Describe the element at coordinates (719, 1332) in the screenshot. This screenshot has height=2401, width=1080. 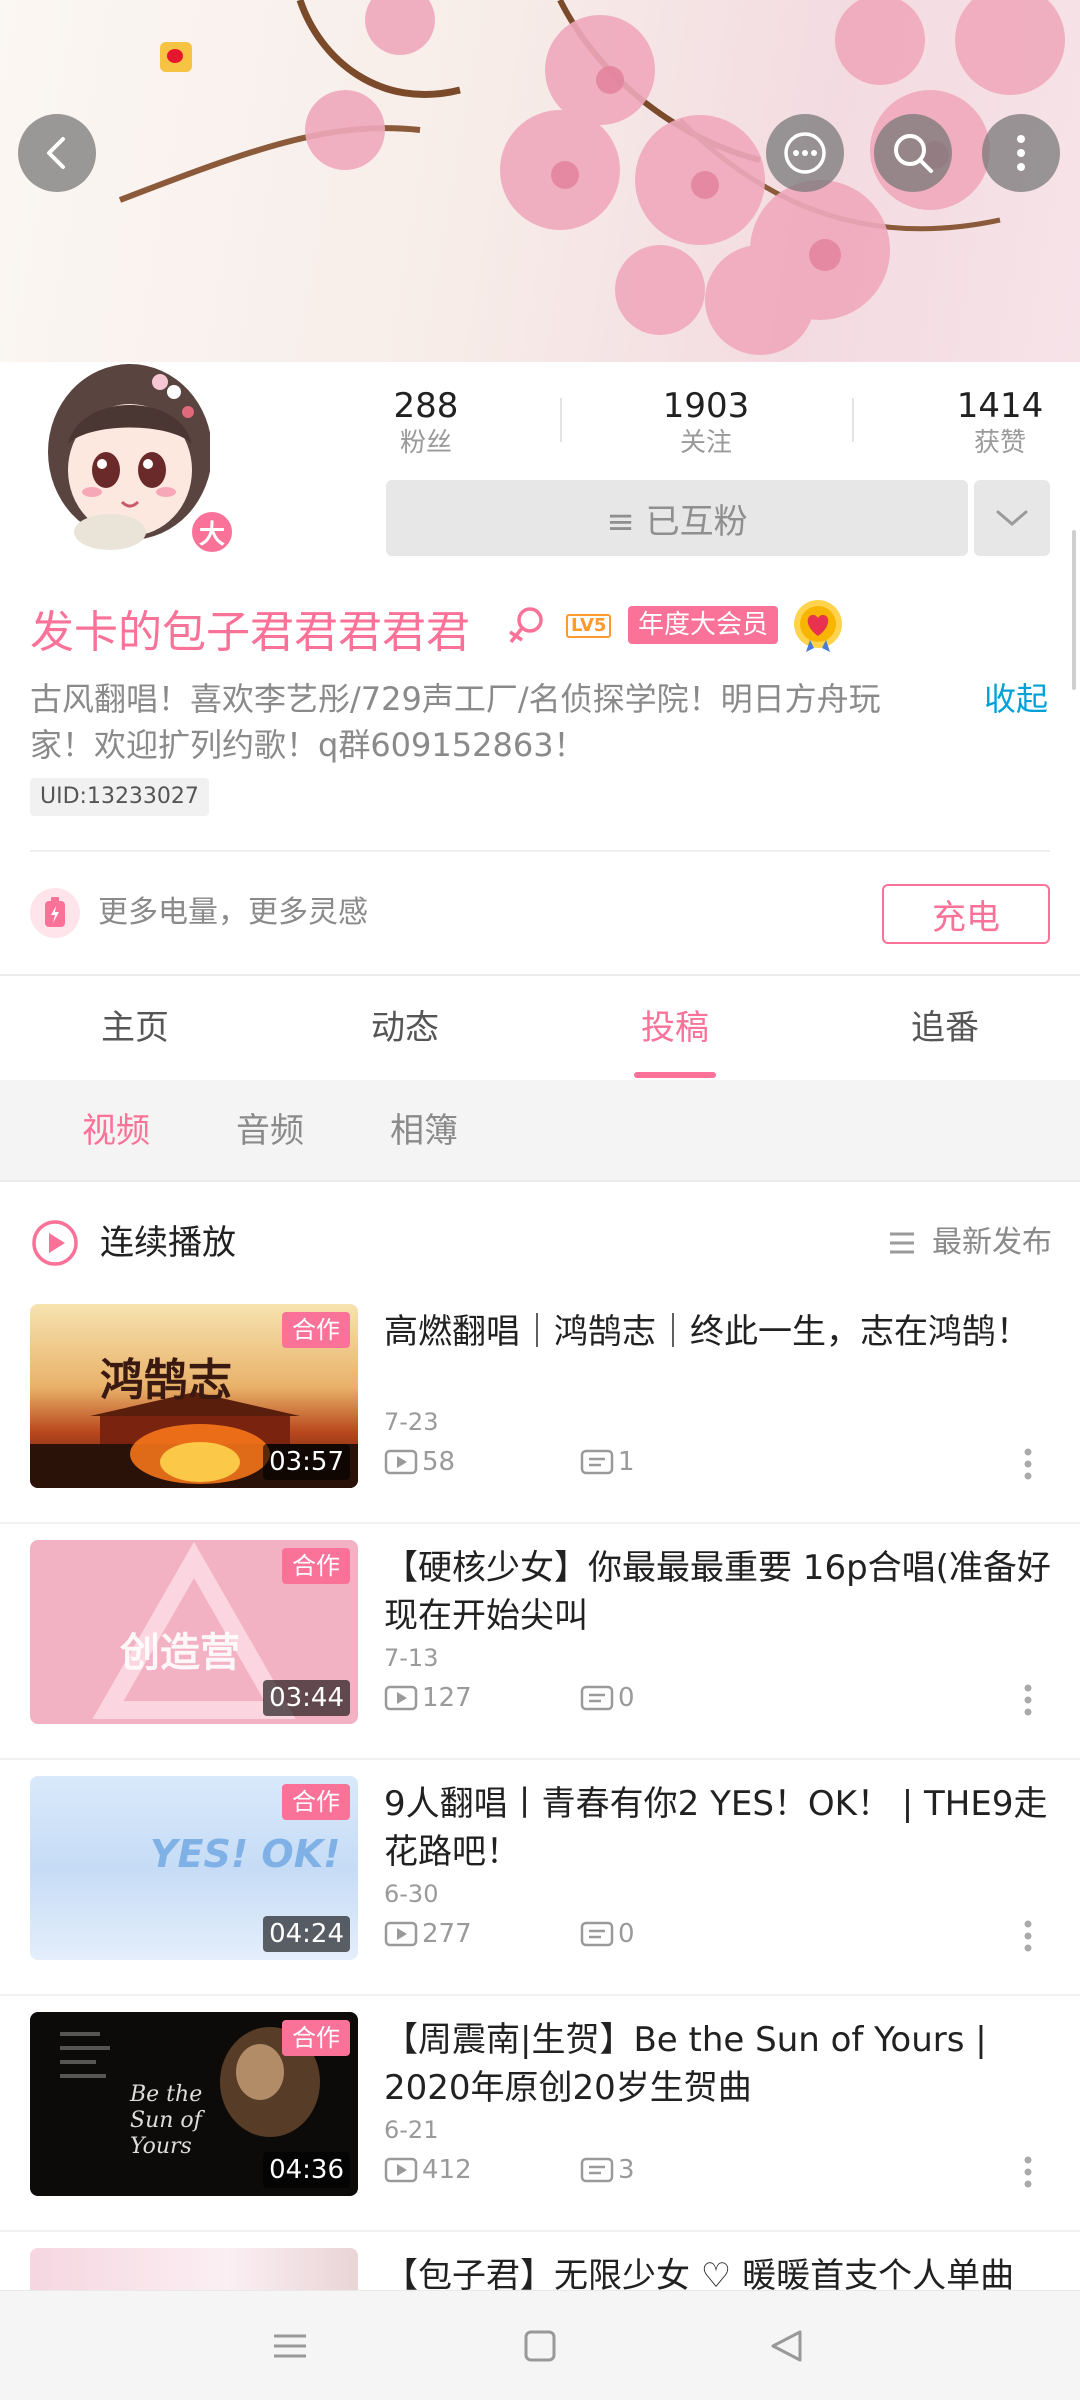
I see `video-title: 高燃翻唱｜鸿鹄志｜终此一生，志在鸿鹄！` at that location.